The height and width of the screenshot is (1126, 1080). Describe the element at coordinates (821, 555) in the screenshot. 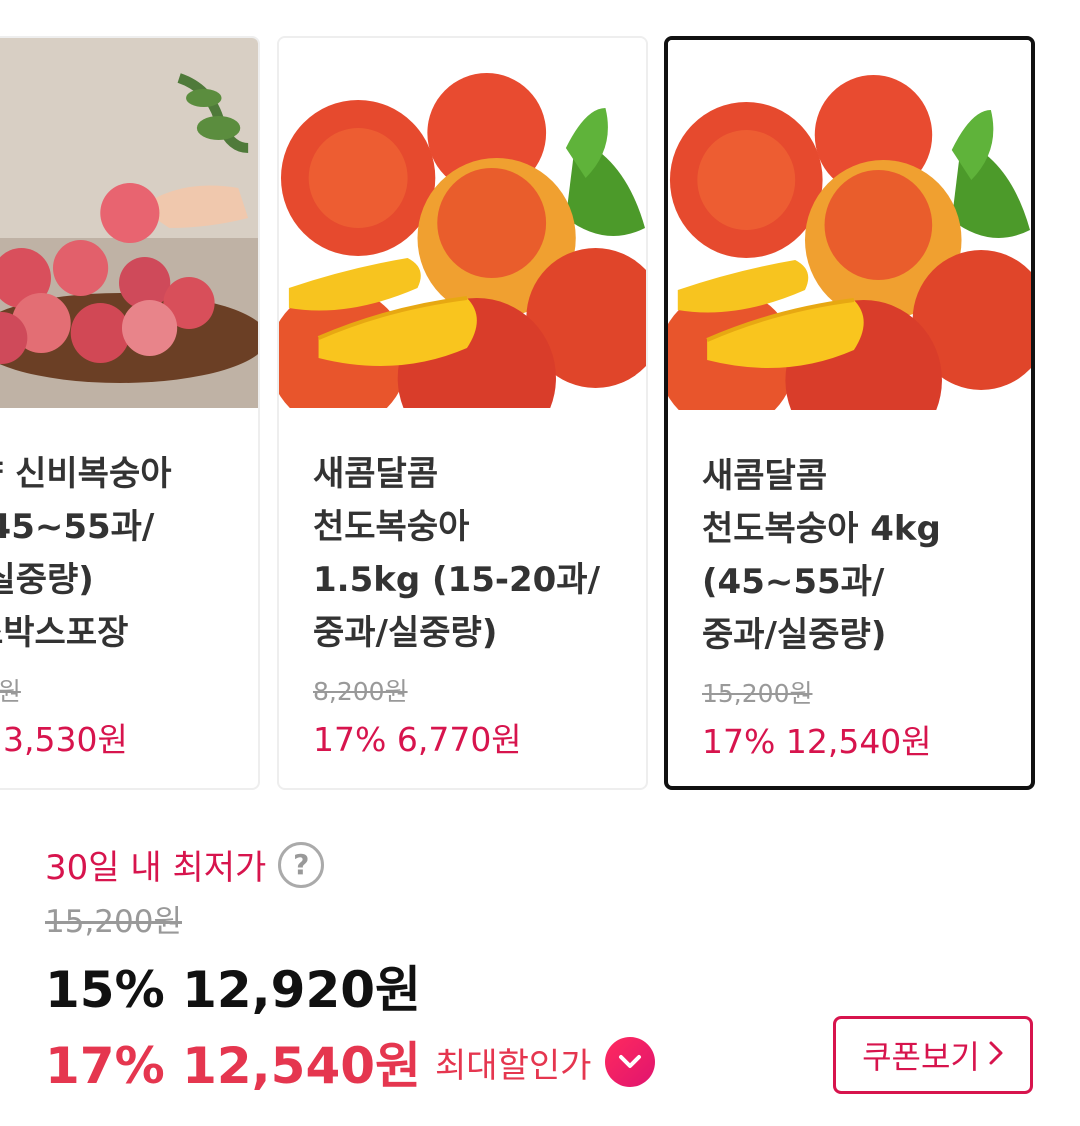

I see `product-title: 새콤달콤 천도복숭아 4kg (45~55과/ 중과/실중량)` at that location.